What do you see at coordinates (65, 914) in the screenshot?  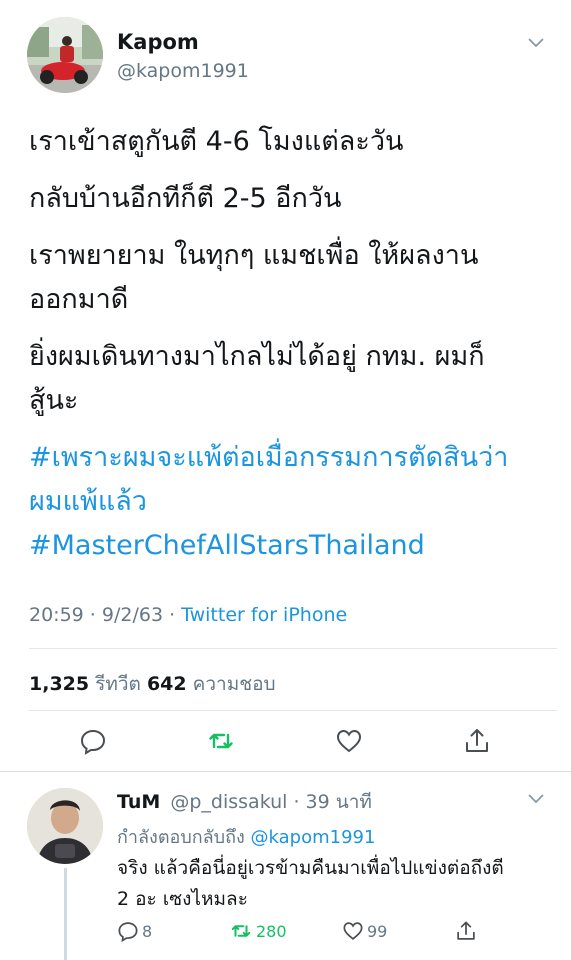 I see `thread-line` at bounding box center [65, 914].